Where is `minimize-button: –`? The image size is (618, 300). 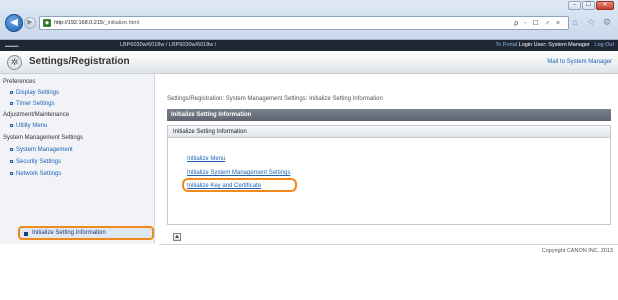
minimize-button: – is located at coordinates (574, 5).